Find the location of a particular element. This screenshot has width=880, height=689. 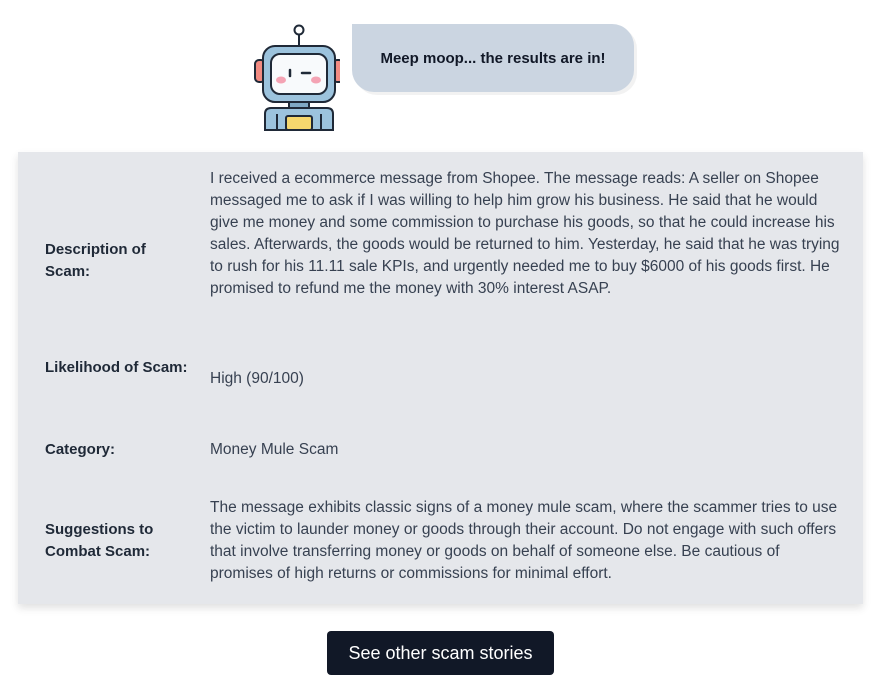

result-row-likelihood: Likelihood of Scam: High (90/100) is located at coordinates (440, 379).